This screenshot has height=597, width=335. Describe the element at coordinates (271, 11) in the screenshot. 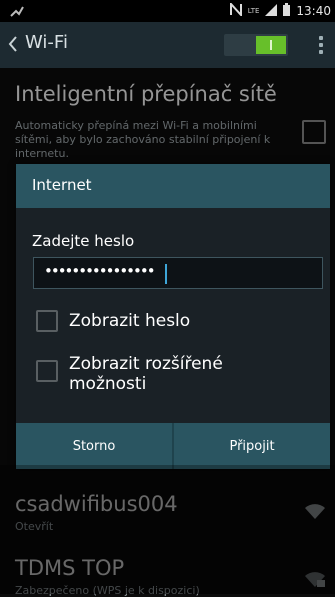

I see `signal-icon` at that location.